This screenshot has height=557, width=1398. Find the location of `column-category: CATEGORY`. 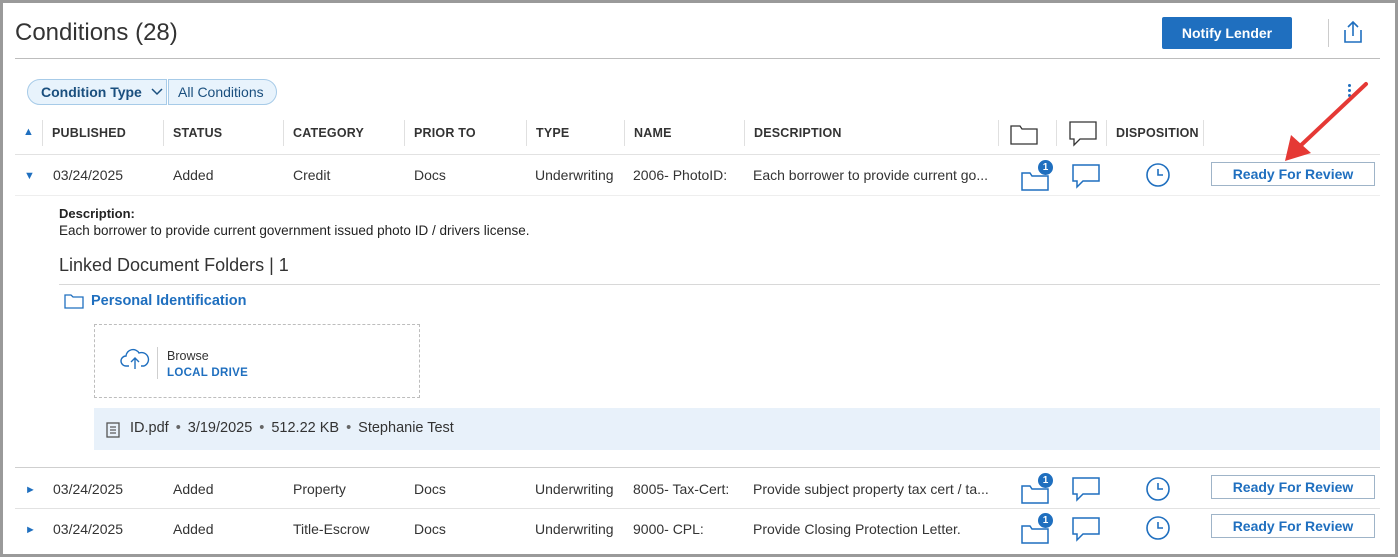

column-category: CATEGORY is located at coordinates (328, 133).